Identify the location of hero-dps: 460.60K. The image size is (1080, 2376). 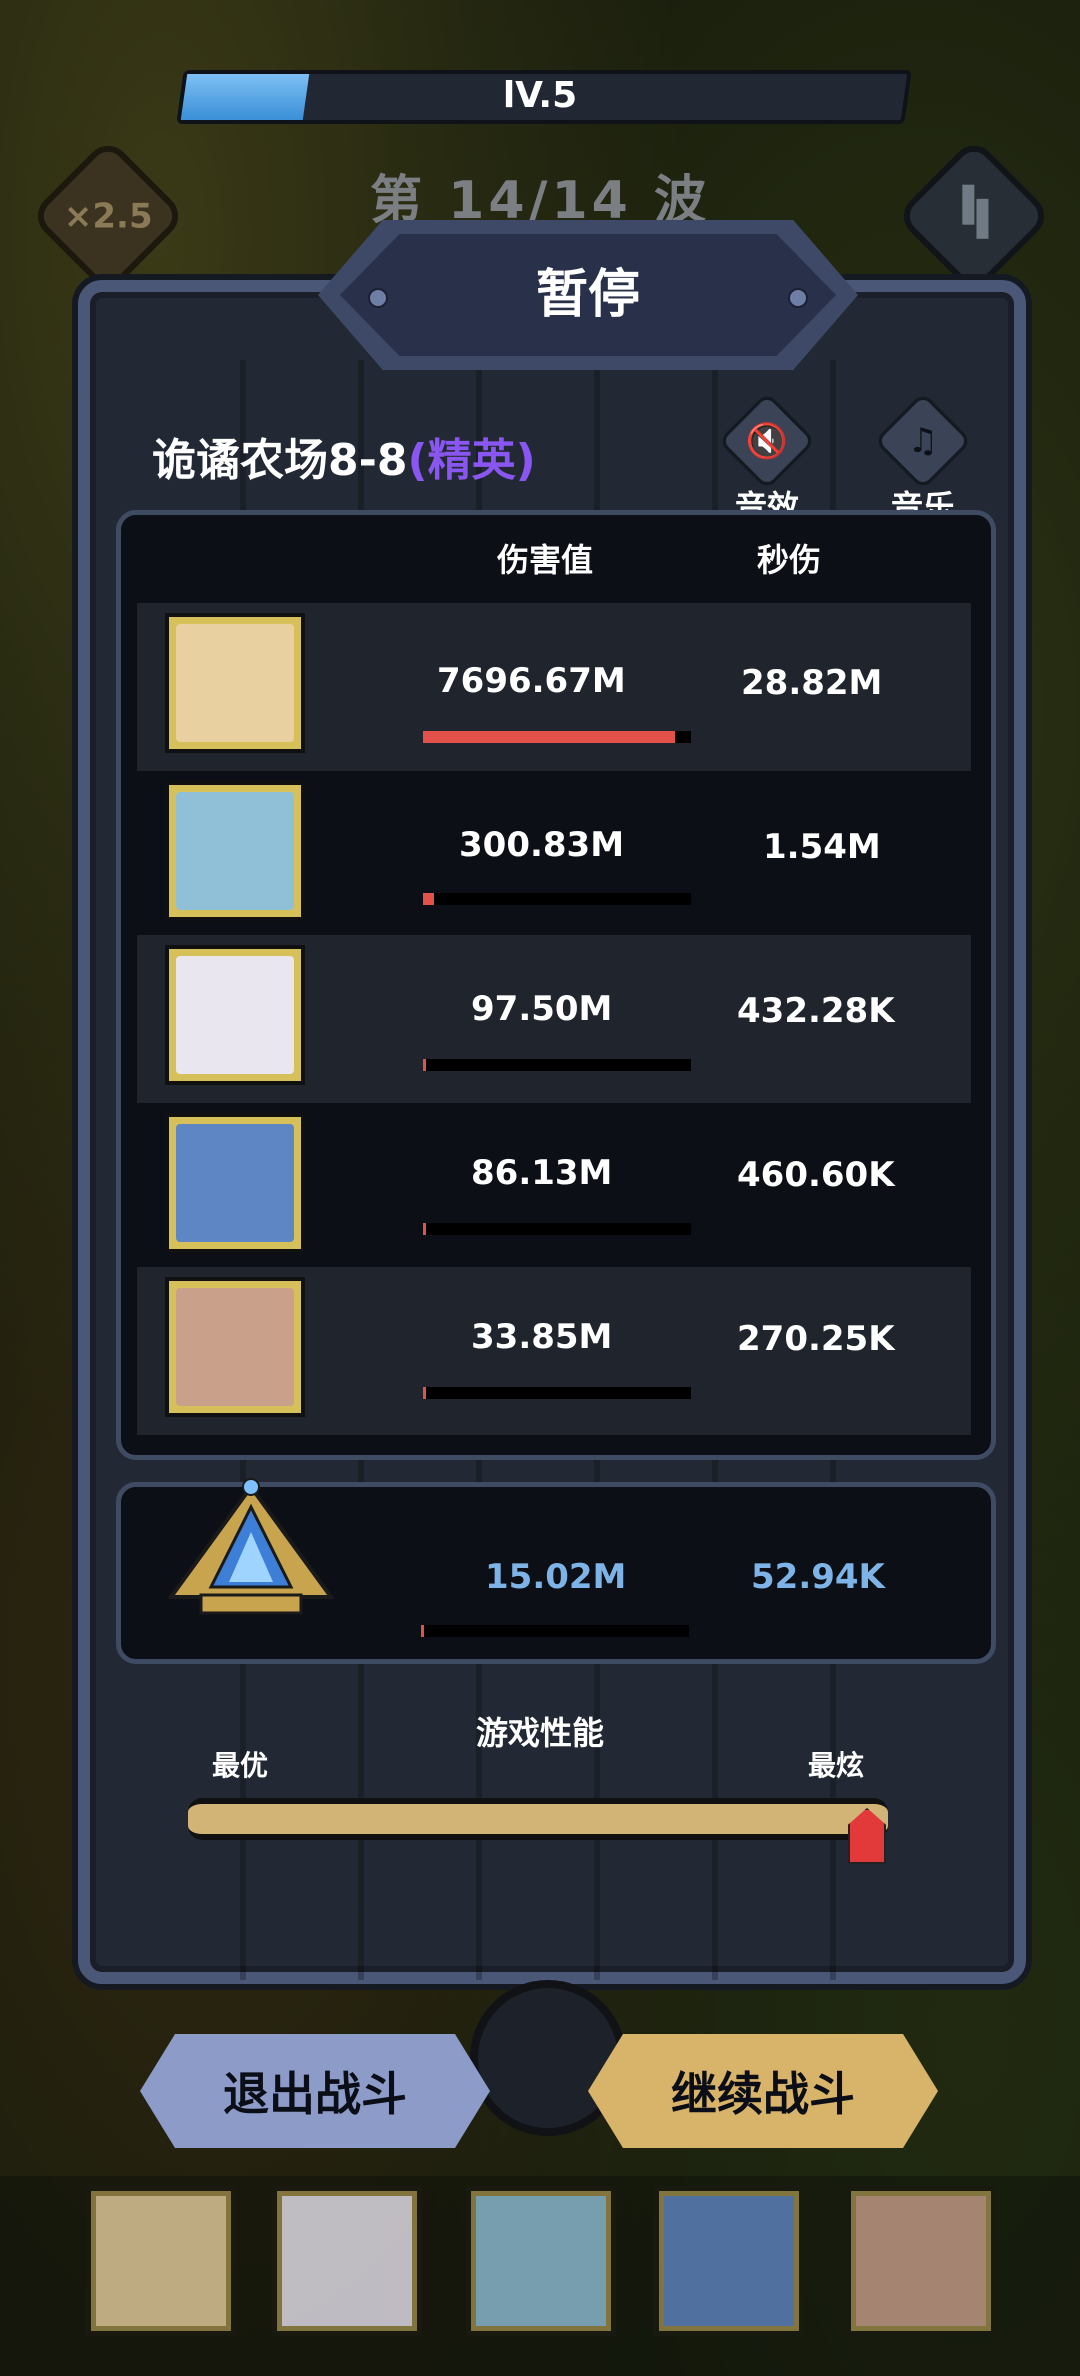
(816, 1175).